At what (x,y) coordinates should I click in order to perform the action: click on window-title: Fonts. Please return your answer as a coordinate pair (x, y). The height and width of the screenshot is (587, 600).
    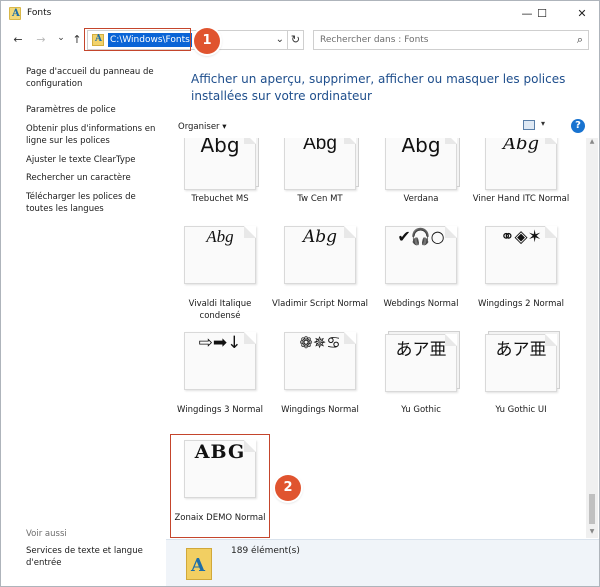
    Looking at the image, I should click on (39, 13).